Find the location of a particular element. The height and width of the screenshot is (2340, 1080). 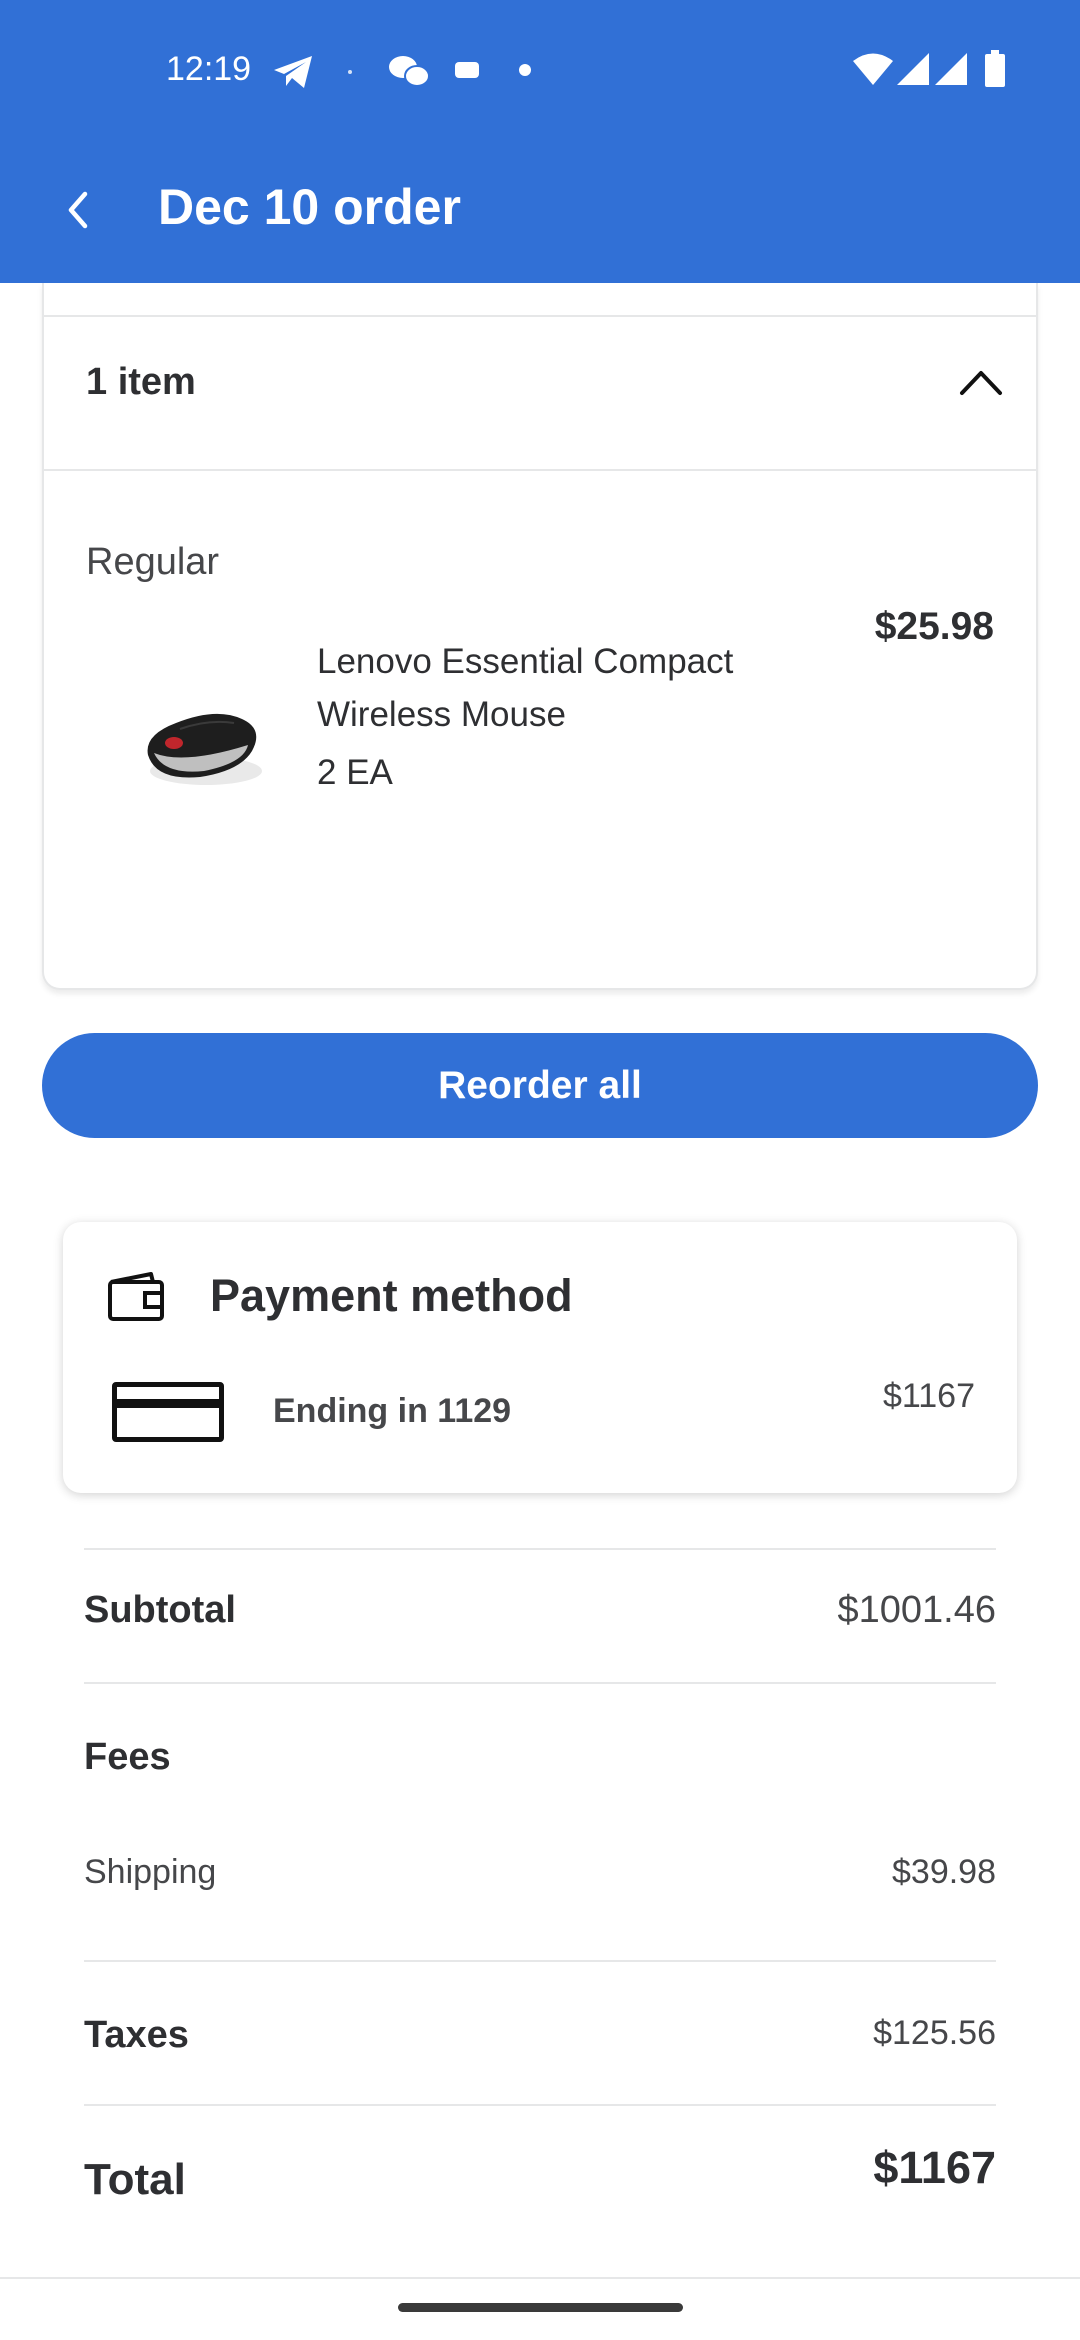

page-title: Dec 10 order is located at coordinates (309, 207).